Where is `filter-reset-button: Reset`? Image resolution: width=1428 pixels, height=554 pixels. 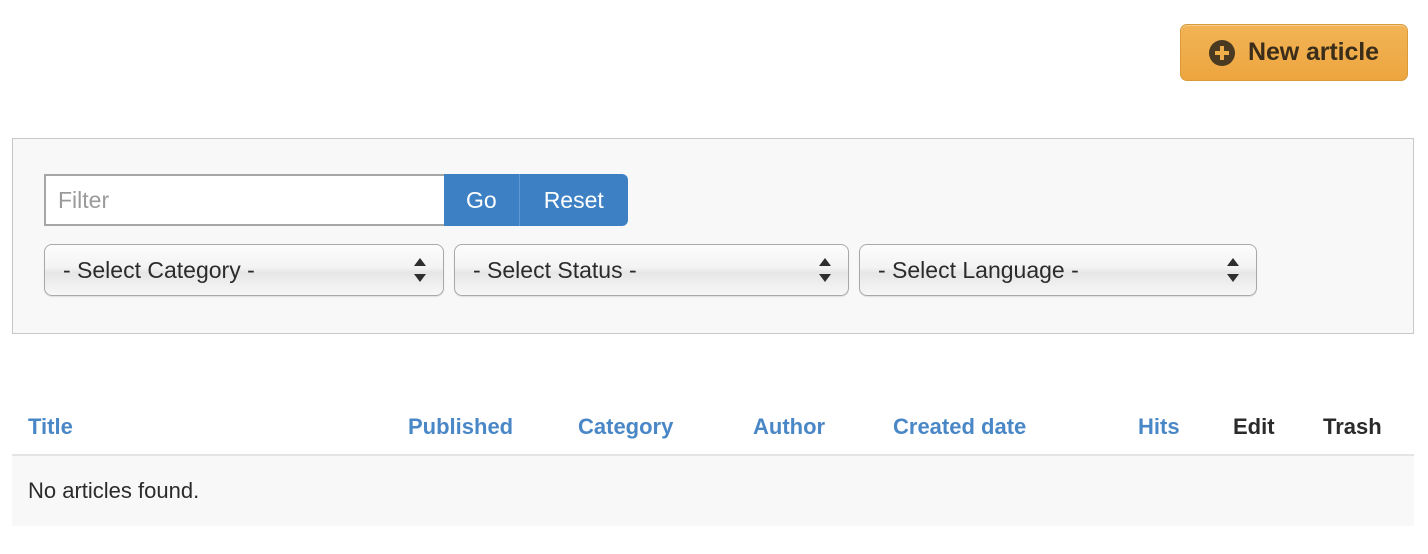
filter-reset-button: Reset is located at coordinates (573, 200).